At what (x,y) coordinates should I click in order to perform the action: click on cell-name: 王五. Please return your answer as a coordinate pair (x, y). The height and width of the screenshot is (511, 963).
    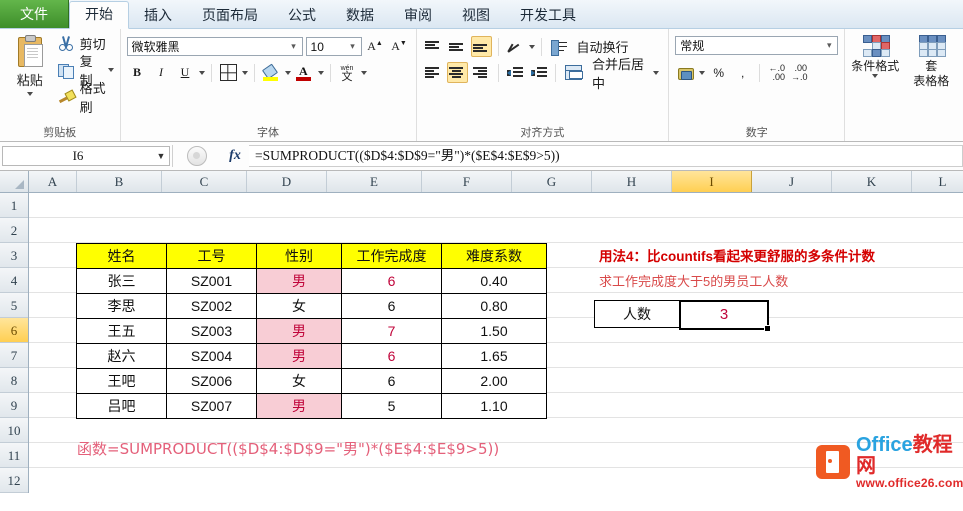
    Looking at the image, I should click on (121, 331).